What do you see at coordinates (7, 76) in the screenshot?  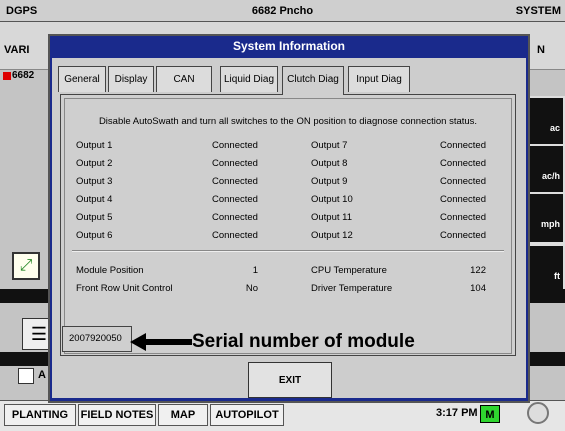 I see `status-indicator` at bounding box center [7, 76].